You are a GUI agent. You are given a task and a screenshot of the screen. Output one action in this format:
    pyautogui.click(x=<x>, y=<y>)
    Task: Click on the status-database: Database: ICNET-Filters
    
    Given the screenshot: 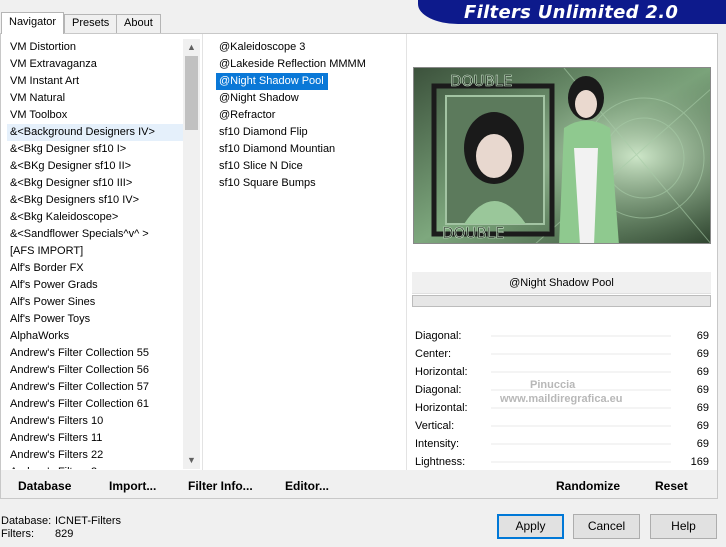 What is the action you would take?
    pyautogui.click(x=61, y=521)
    